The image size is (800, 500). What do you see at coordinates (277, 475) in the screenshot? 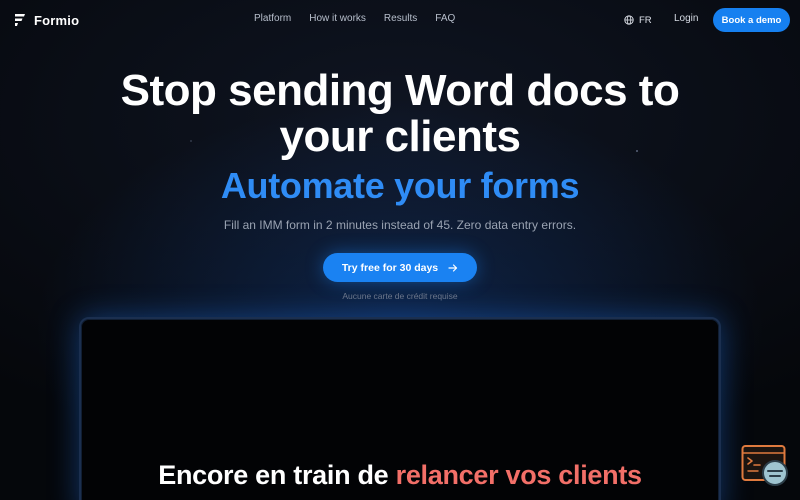
I see `video-caption-text: Encore en train de` at bounding box center [277, 475].